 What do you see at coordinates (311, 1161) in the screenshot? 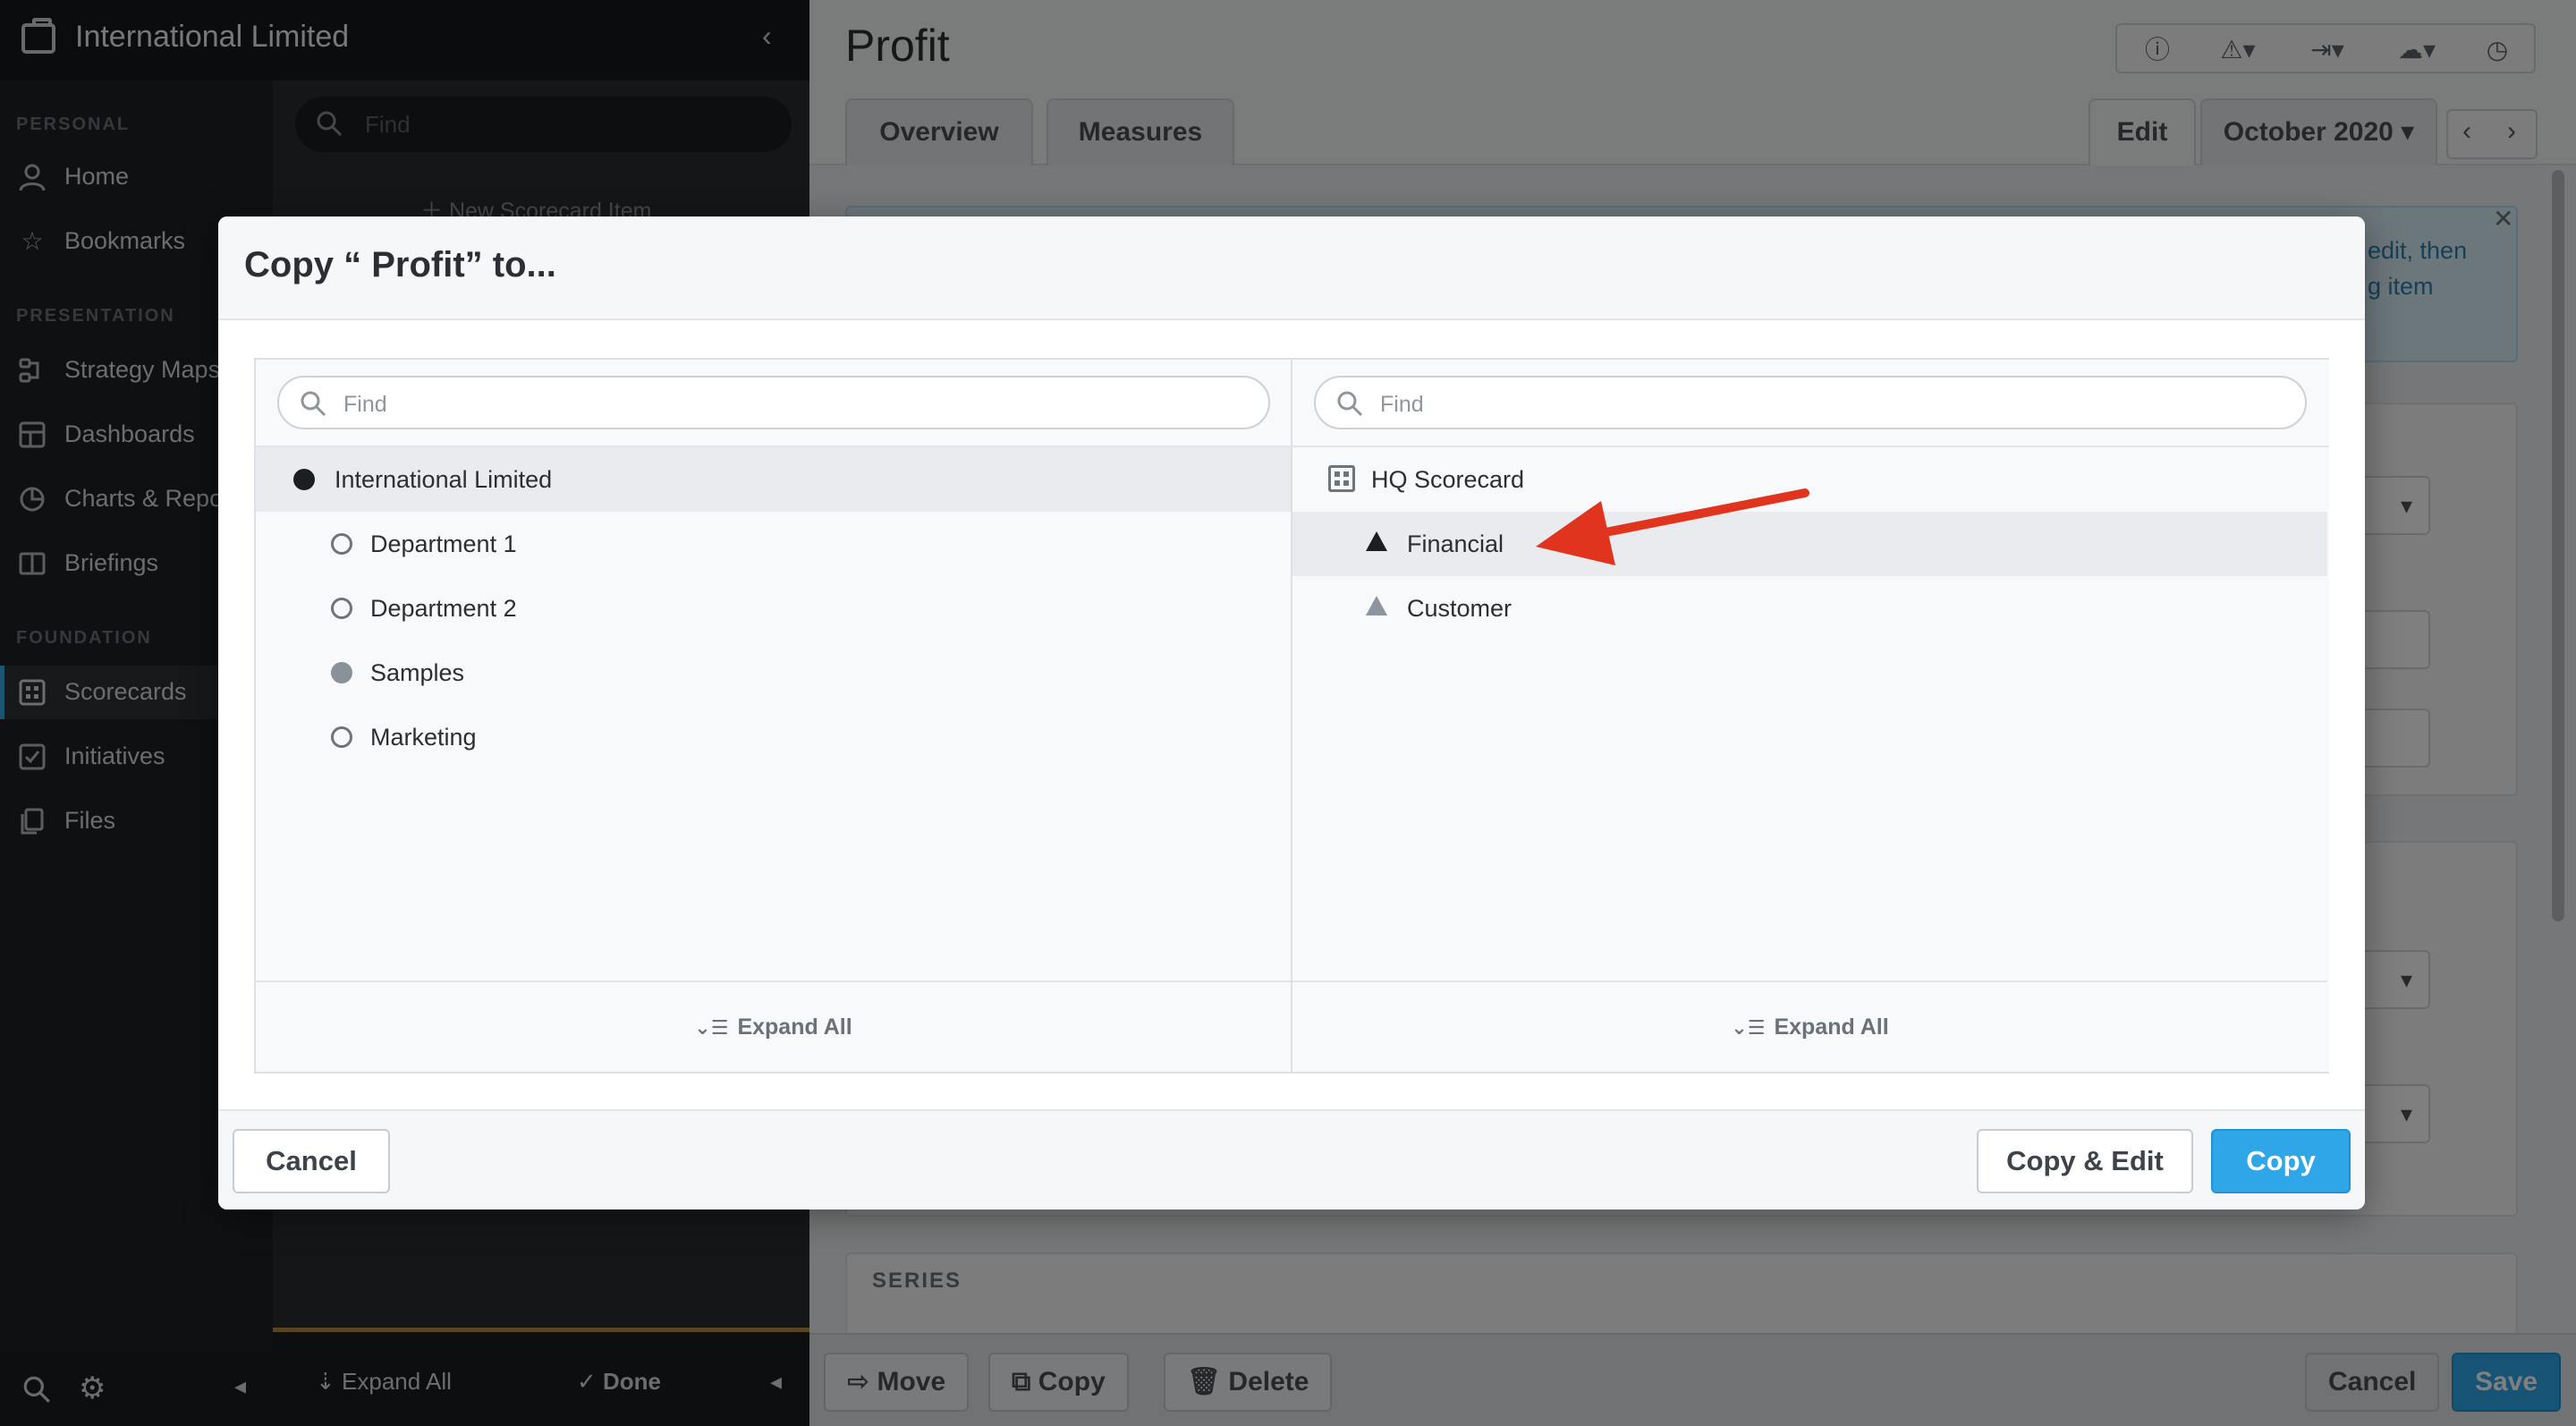
I see `cancel-button: Cancel` at bounding box center [311, 1161].